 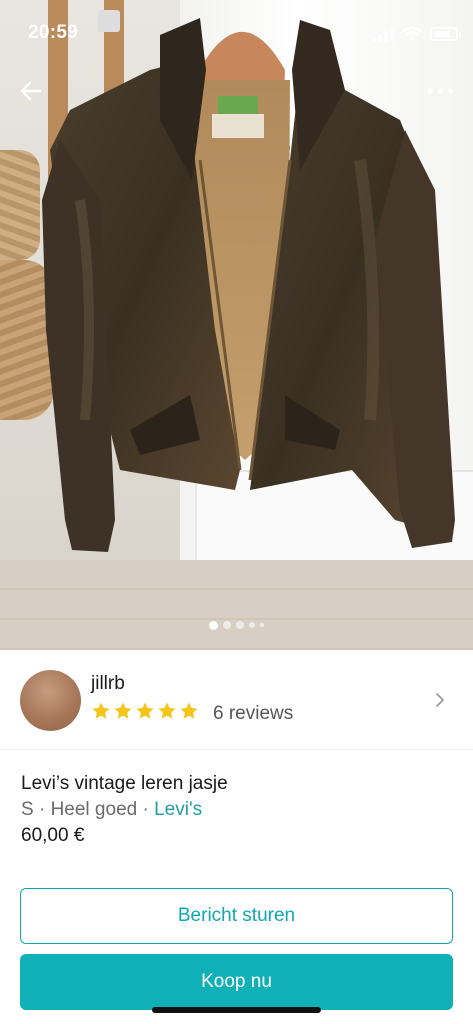 I want to click on rating-stars, so click(x=145, y=711).